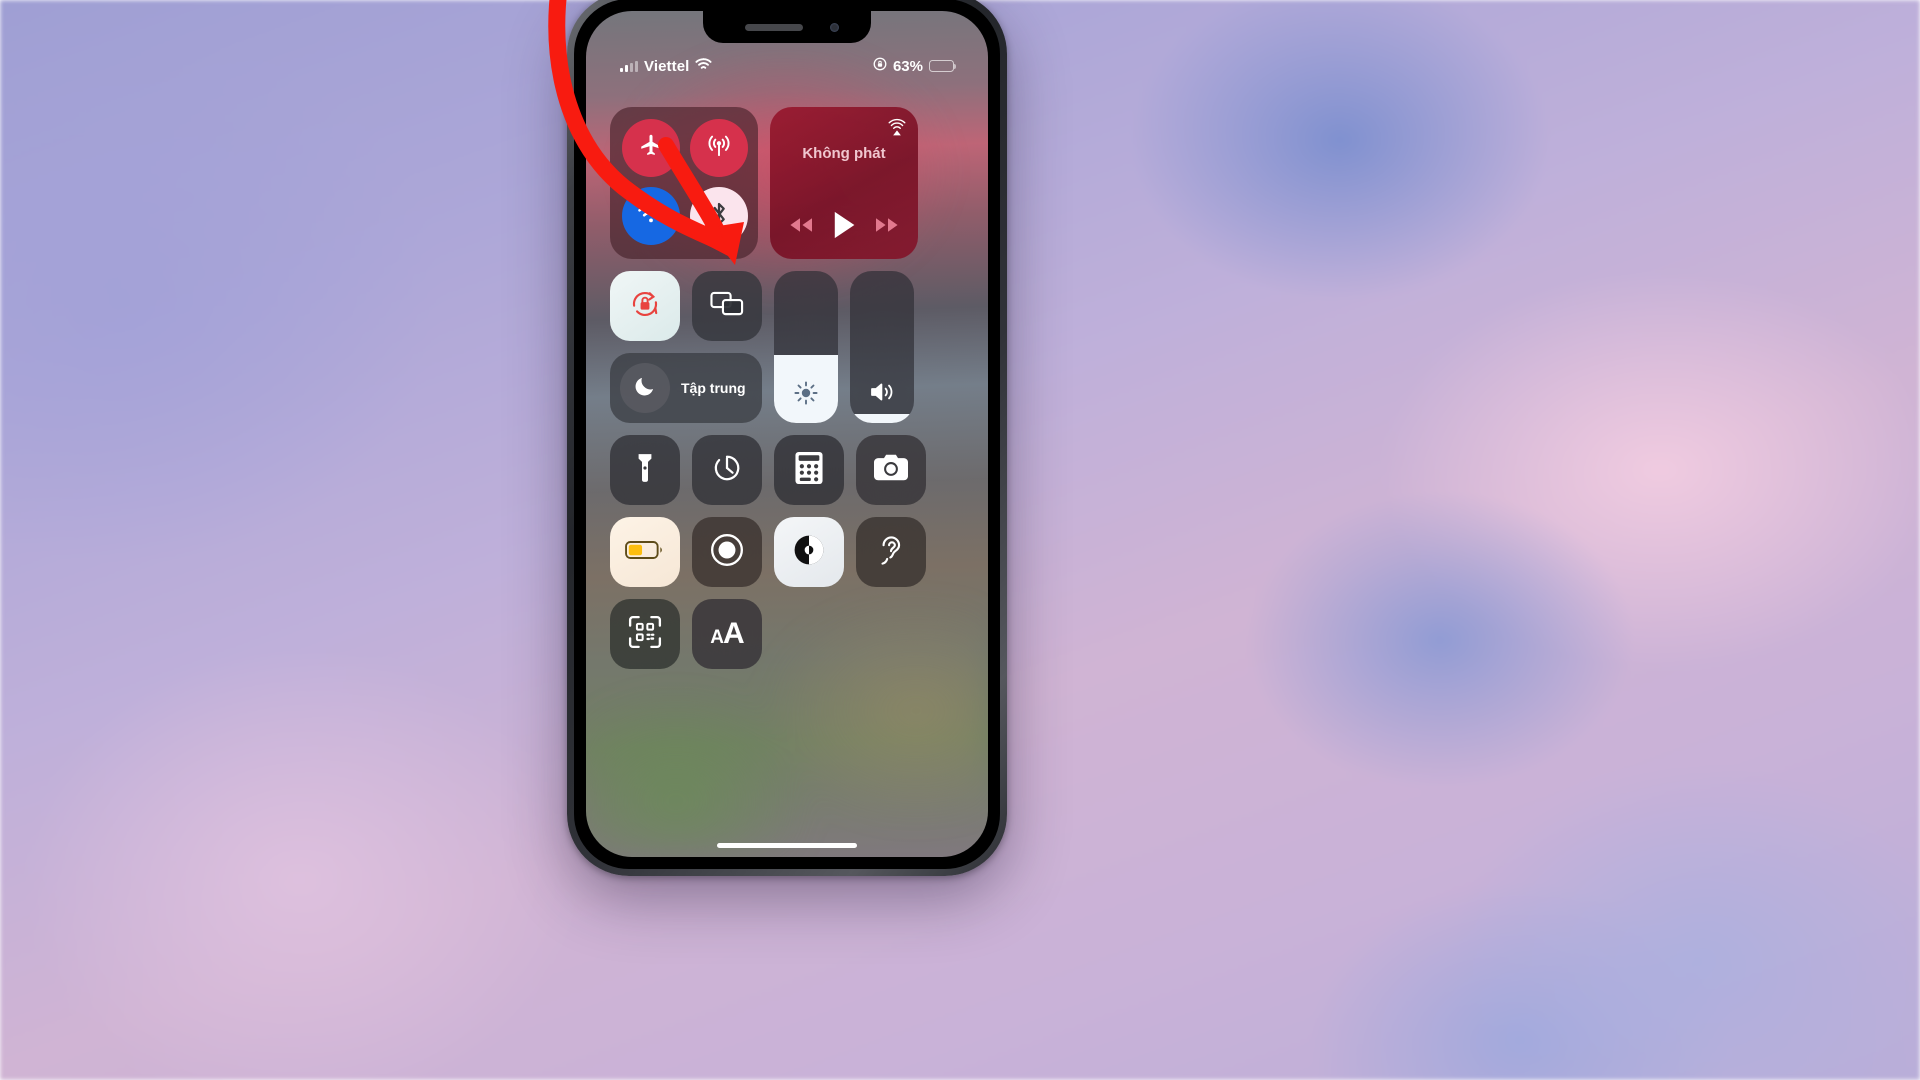 The height and width of the screenshot is (1080, 1920). What do you see at coordinates (713, 388) in the screenshot?
I see `focus-label: Tập trung` at bounding box center [713, 388].